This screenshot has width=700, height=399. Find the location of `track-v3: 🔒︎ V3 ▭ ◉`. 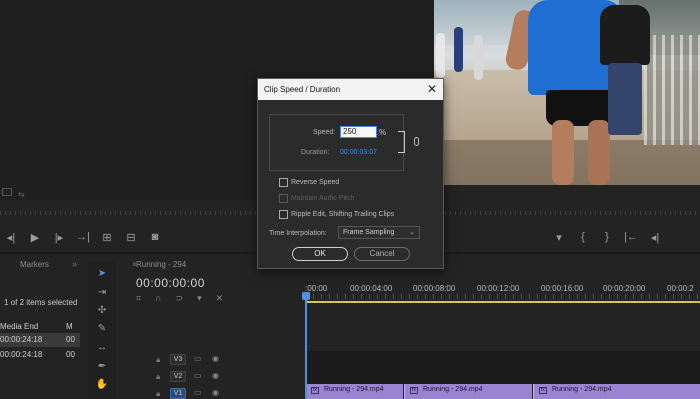

track-v3: 🔒︎ V3 ▭ ◉ is located at coordinates (411, 360).